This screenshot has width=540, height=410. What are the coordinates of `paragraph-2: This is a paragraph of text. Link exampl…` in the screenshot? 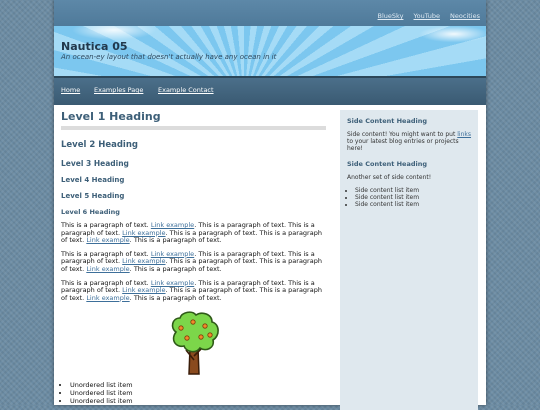 It's located at (191, 261).